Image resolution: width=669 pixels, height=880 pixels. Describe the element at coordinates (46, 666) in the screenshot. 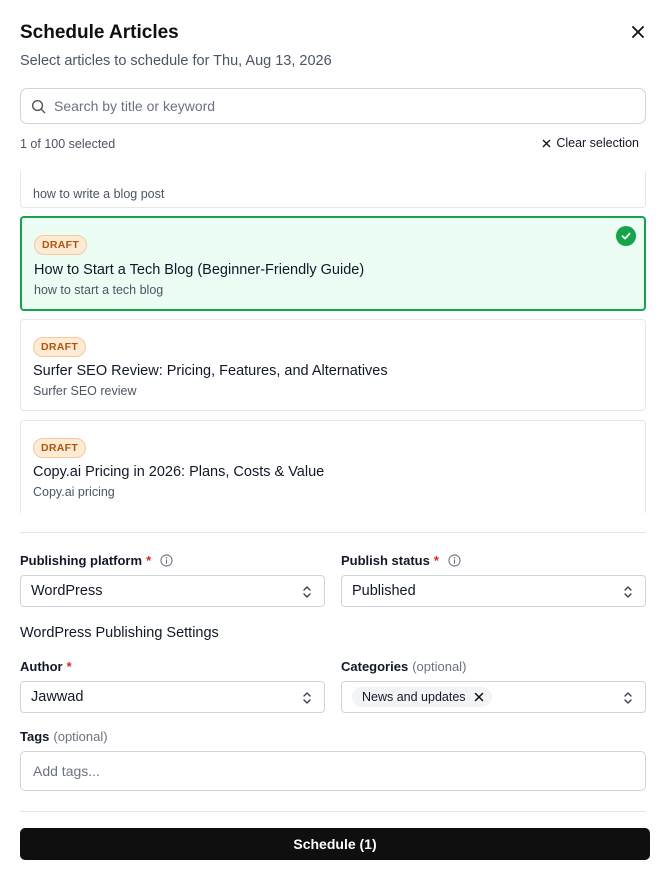

I see `author-label: Author *` at that location.